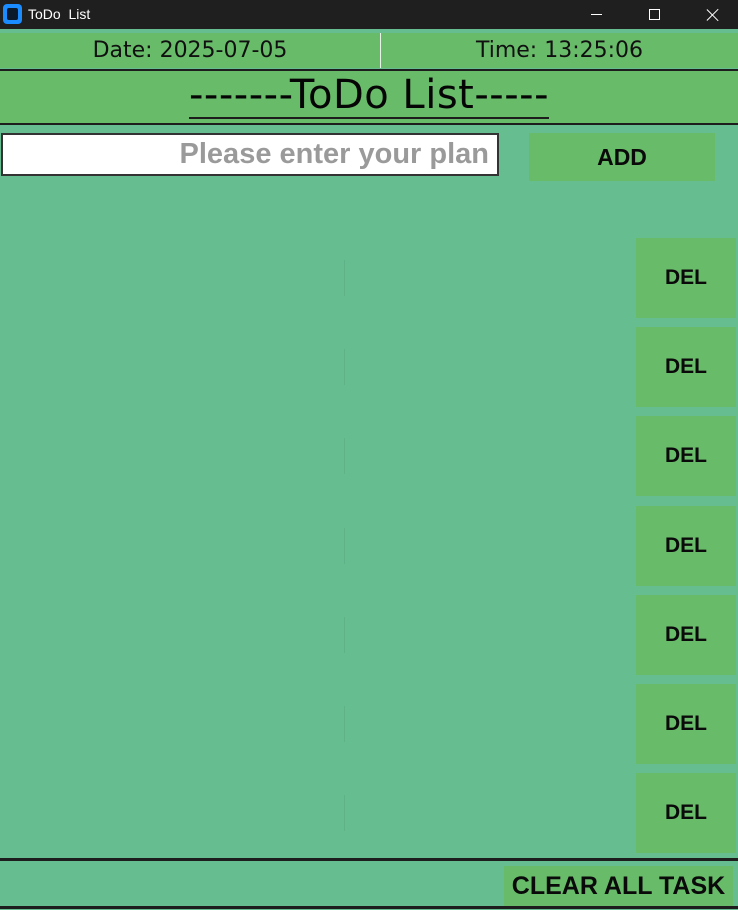 The width and height of the screenshot is (738, 910). I want to click on time-label: Time: 13:25:06, so click(559, 50).